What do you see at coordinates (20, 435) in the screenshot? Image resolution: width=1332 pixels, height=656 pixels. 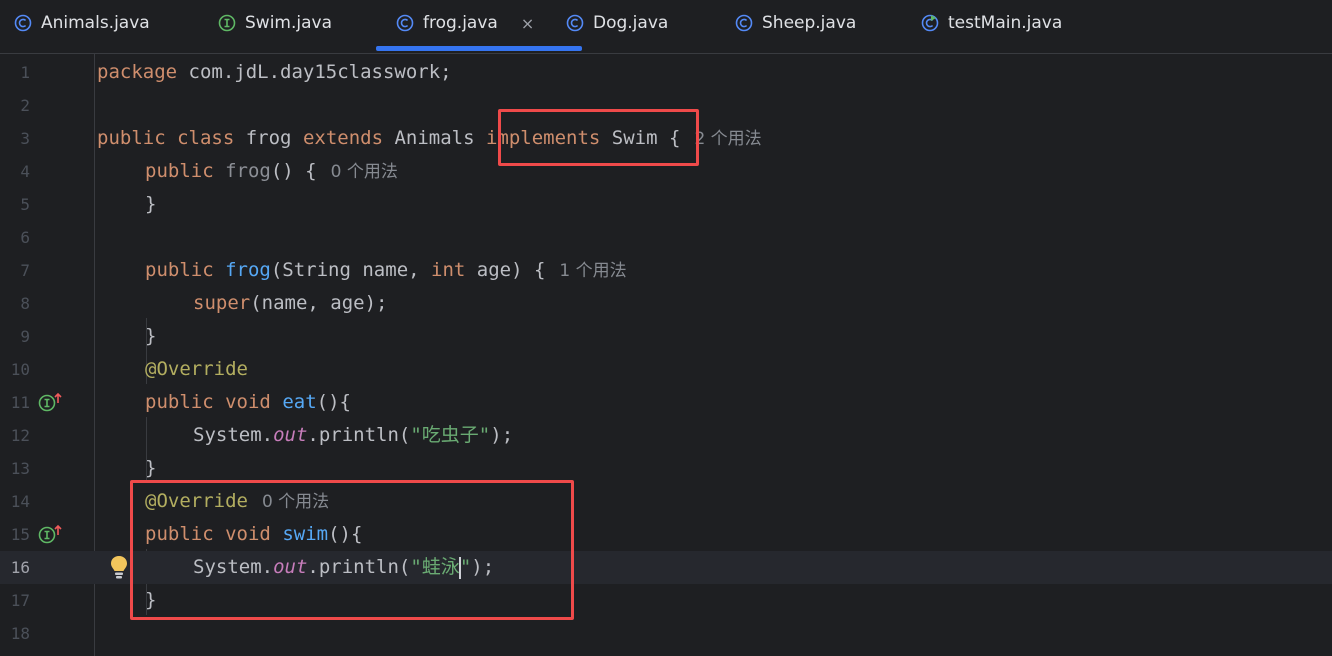 I see `line-number: 12` at bounding box center [20, 435].